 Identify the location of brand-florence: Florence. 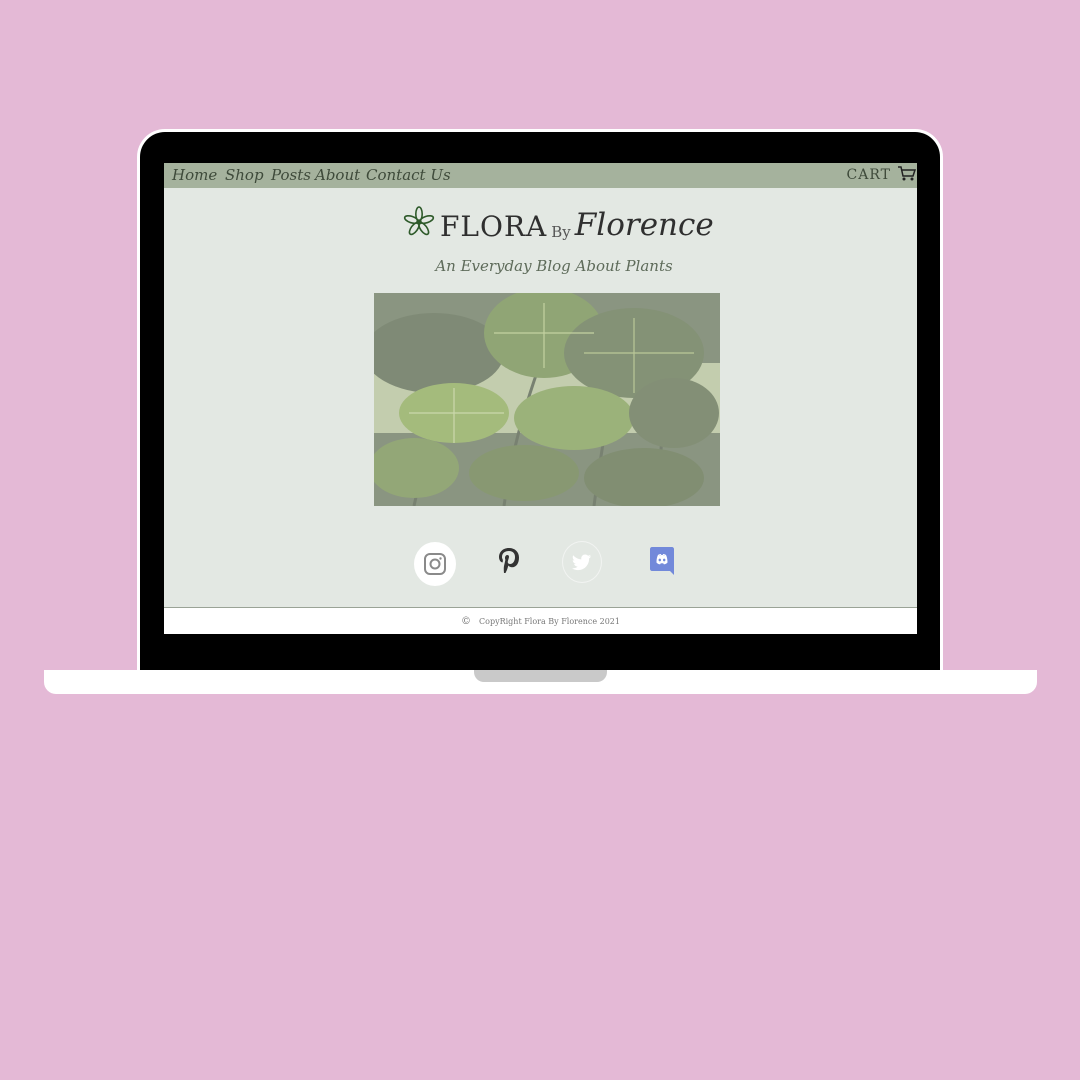
(644, 225).